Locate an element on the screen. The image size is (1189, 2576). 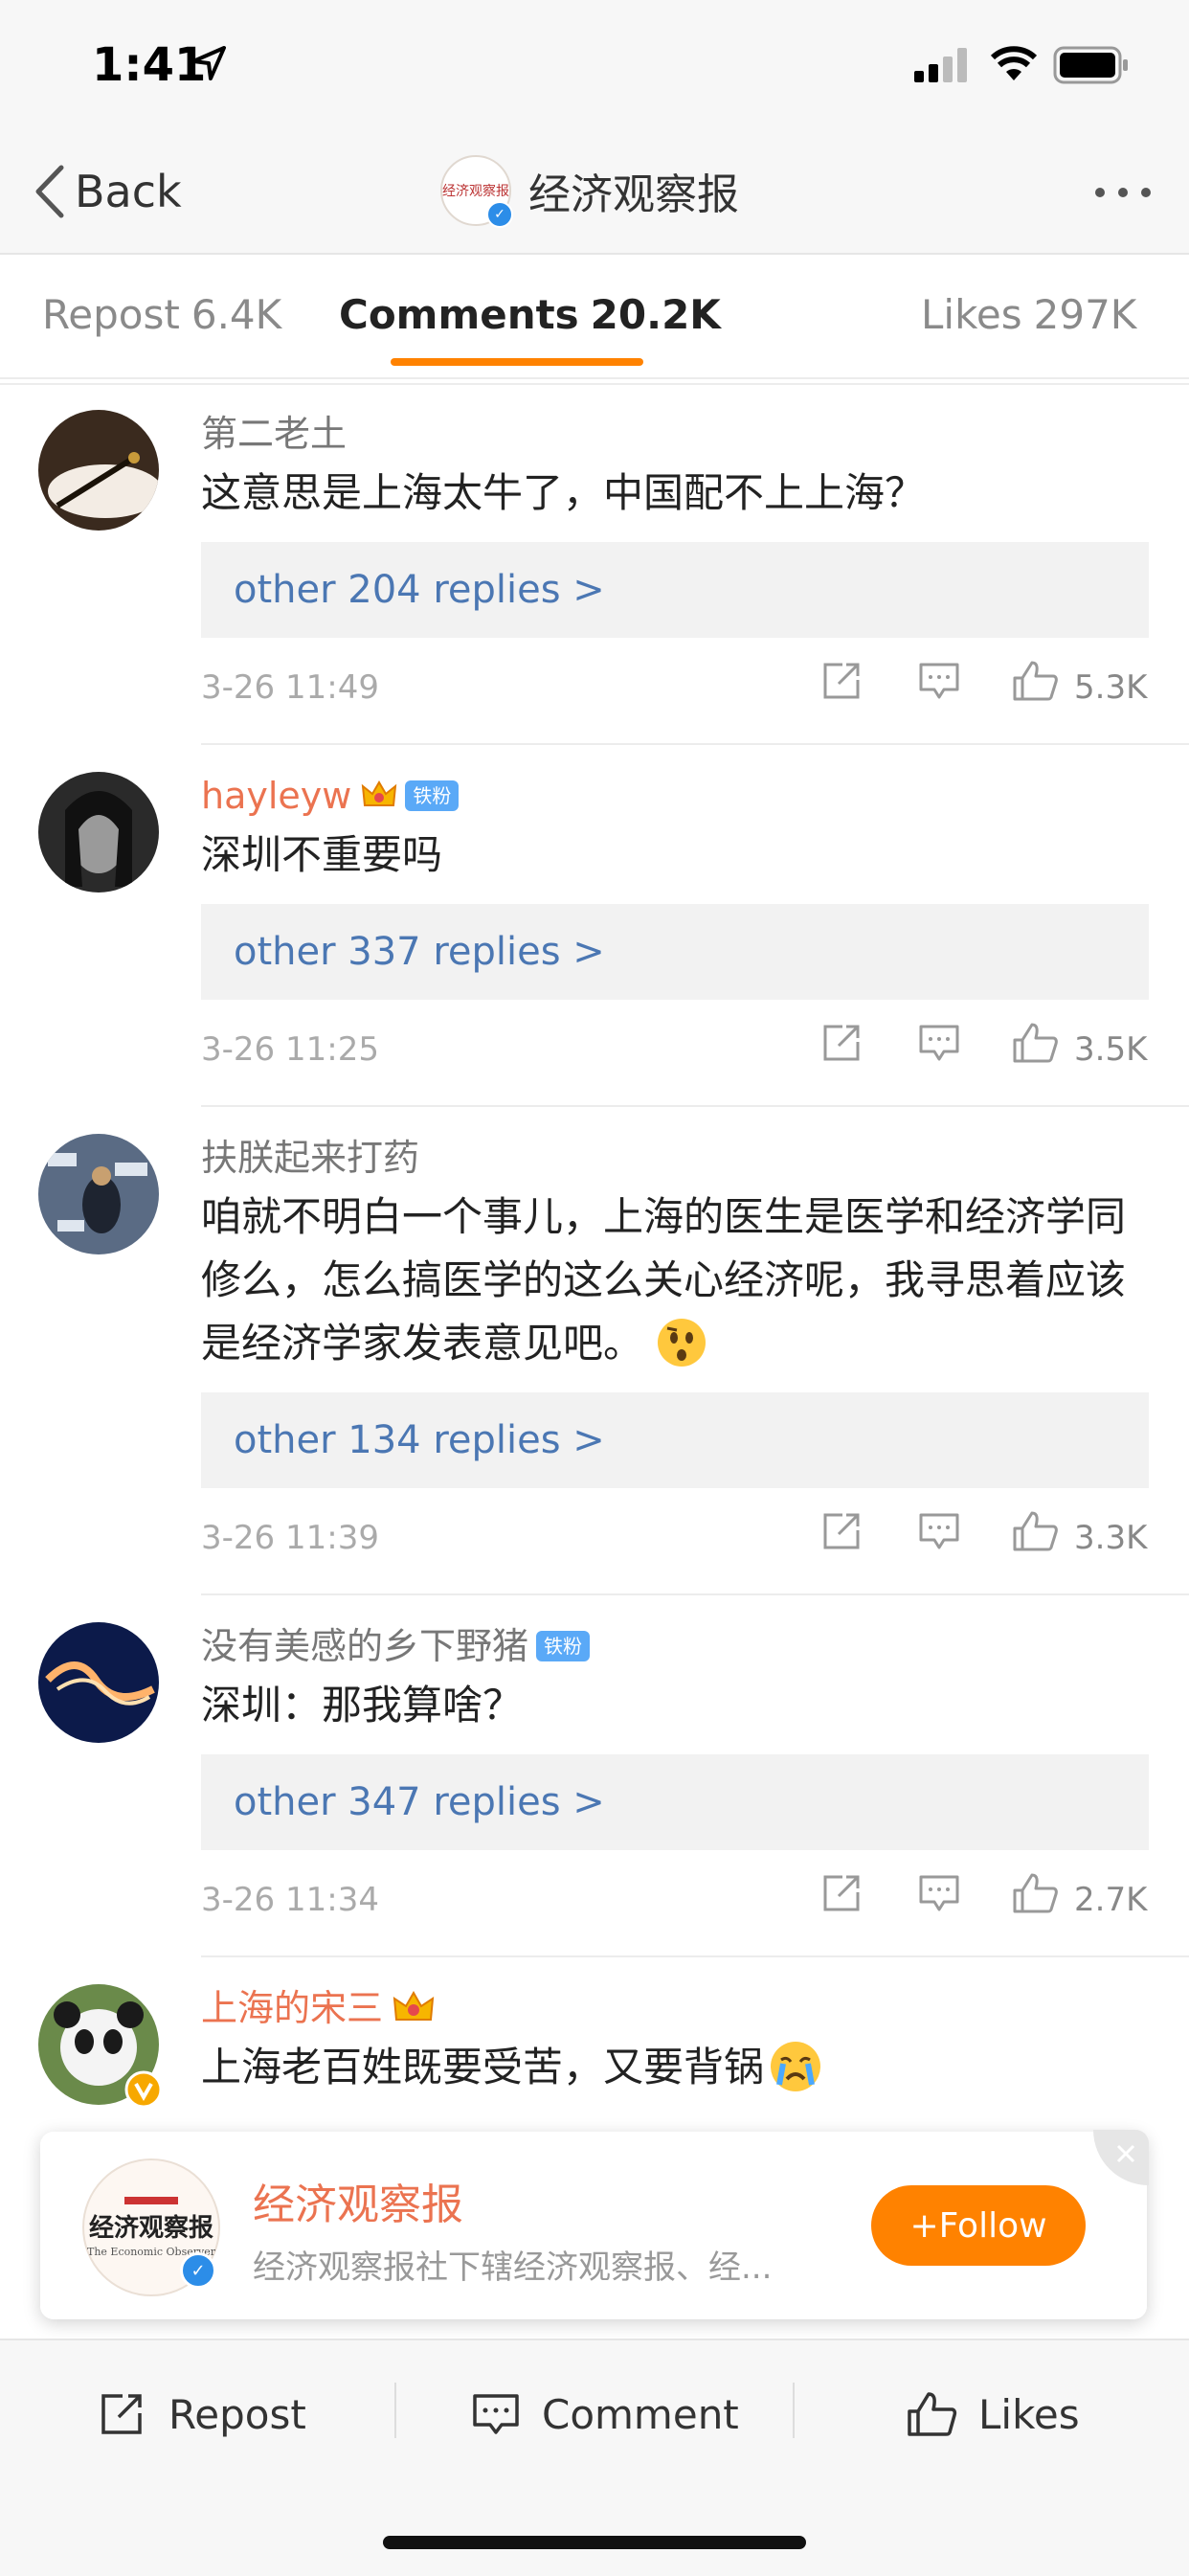
comment-username: hayleyw 铁粉 is located at coordinates (675, 796).